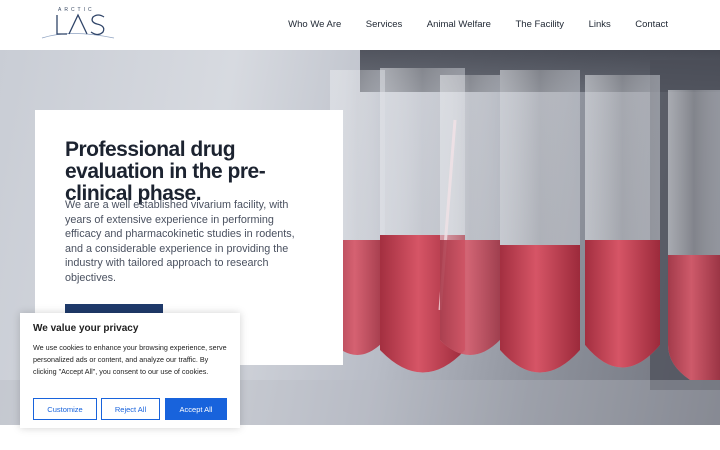  What do you see at coordinates (130, 409) in the screenshot?
I see `cookie-reject-all-button: Reject All` at bounding box center [130, 409].